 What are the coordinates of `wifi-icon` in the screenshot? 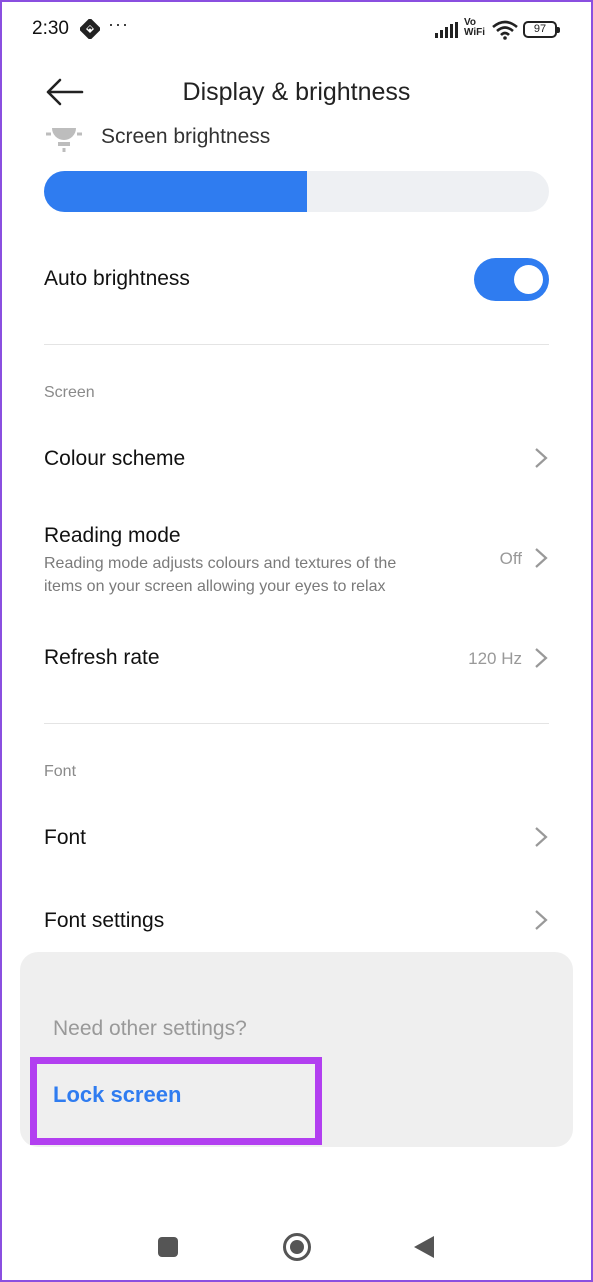 It's located at (505, 30).